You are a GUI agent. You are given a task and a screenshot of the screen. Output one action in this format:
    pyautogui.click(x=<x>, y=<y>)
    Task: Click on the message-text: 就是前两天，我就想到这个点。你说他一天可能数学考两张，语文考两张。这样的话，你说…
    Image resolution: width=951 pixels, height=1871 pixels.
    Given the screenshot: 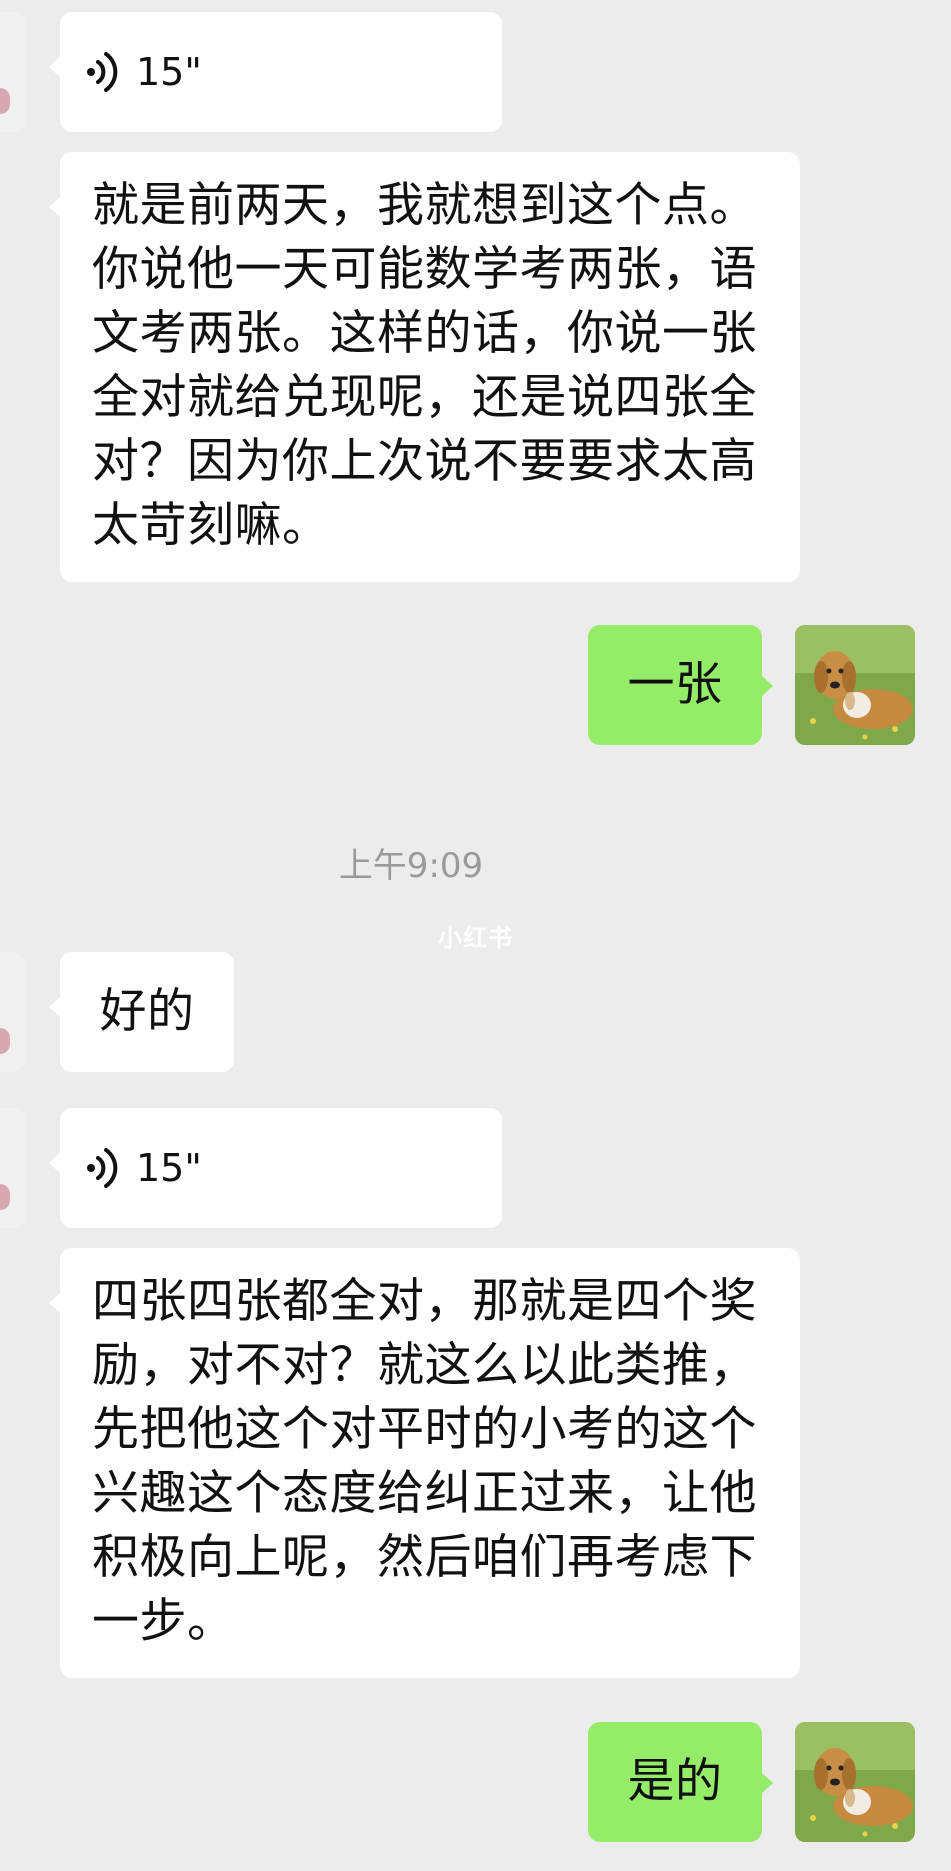 What is the action you would take?
    pyautogui.click(x=424, y=365)
    